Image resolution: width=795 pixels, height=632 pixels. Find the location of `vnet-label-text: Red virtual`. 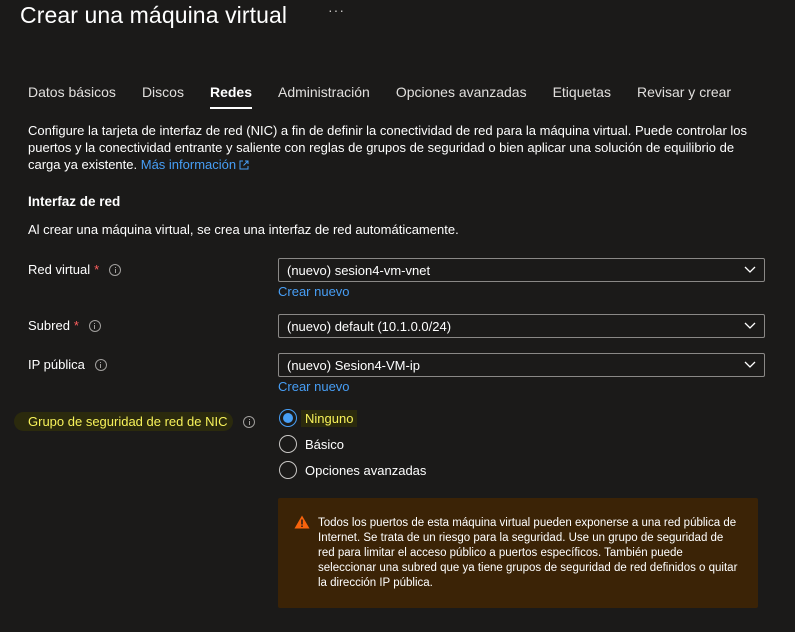

vnet-label-text: Red virtual is located at coordinates (59, 269).